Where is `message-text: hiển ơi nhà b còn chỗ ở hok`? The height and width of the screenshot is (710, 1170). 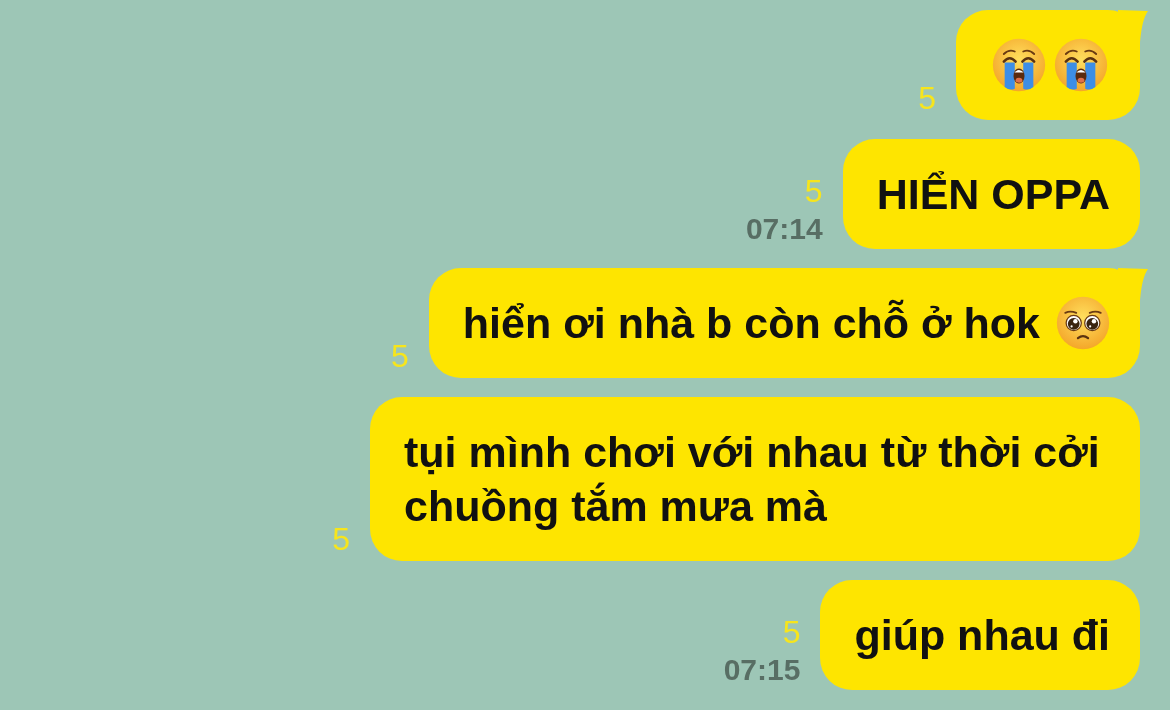
message-text: hiển ơi nhà b còn chỗ ở hok is located at coordinates (751, 323).